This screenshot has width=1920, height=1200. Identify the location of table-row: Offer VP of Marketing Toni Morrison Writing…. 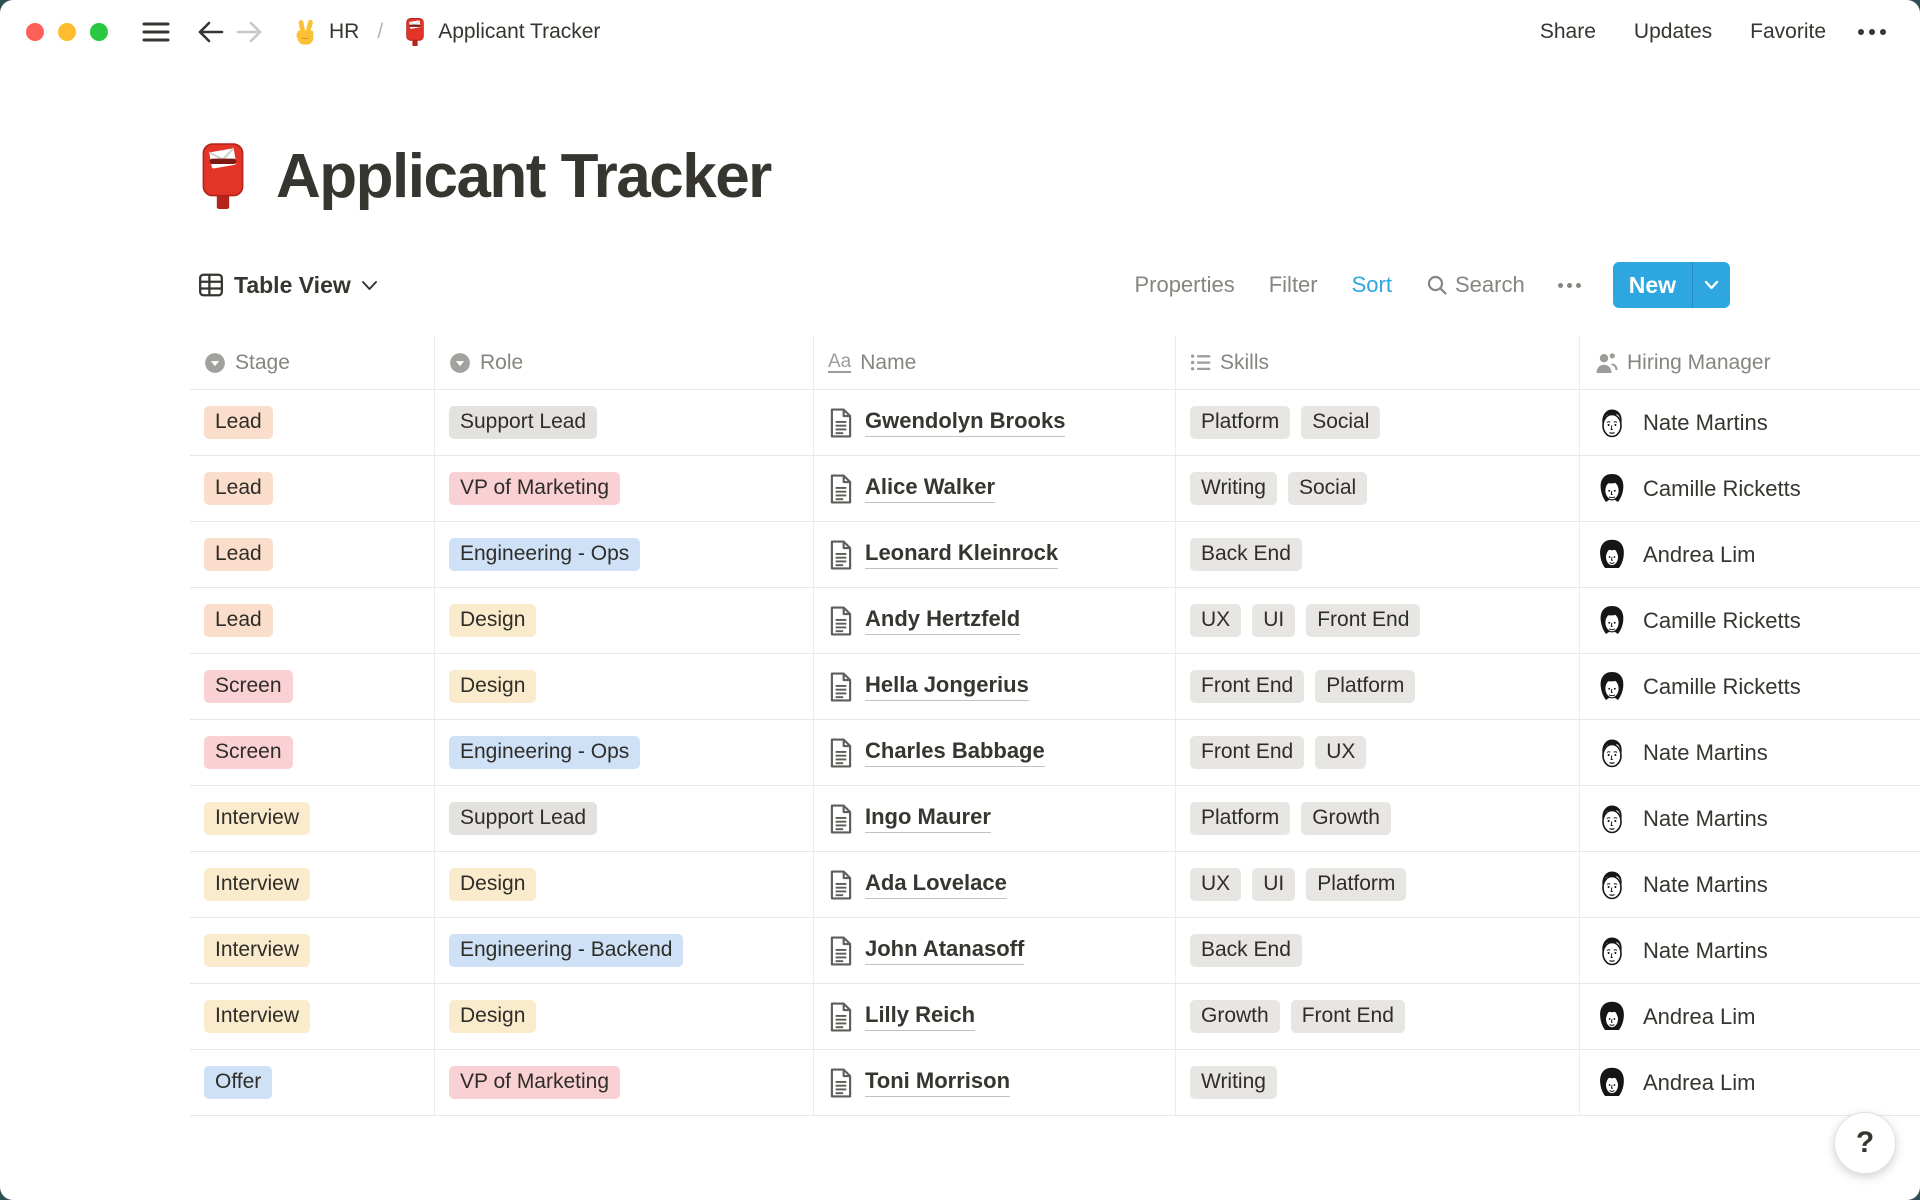
(1055, 1083).